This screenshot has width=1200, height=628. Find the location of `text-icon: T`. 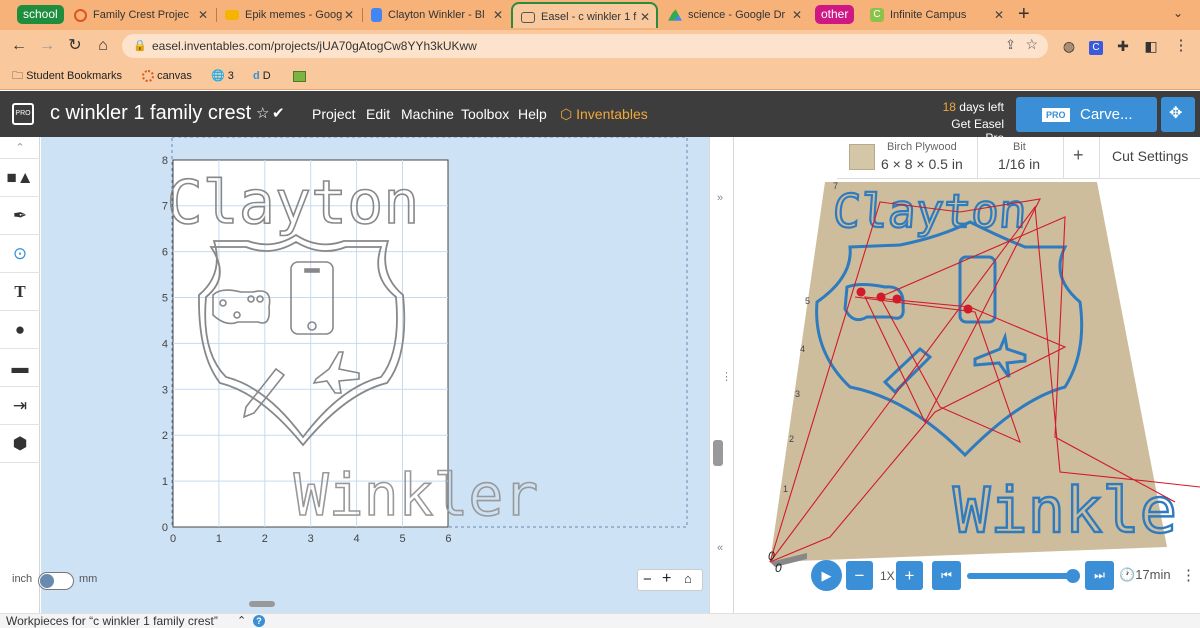

text-icon: T is located at coordinates (20, 291).